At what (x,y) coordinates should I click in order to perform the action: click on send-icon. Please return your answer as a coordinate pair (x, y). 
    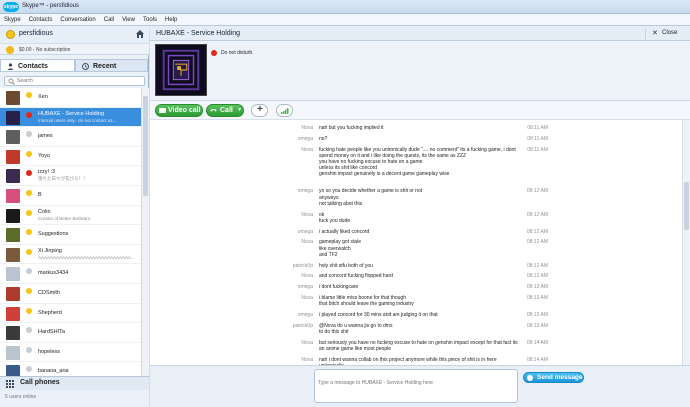
    Looking at the image, I should click on (530, 378).